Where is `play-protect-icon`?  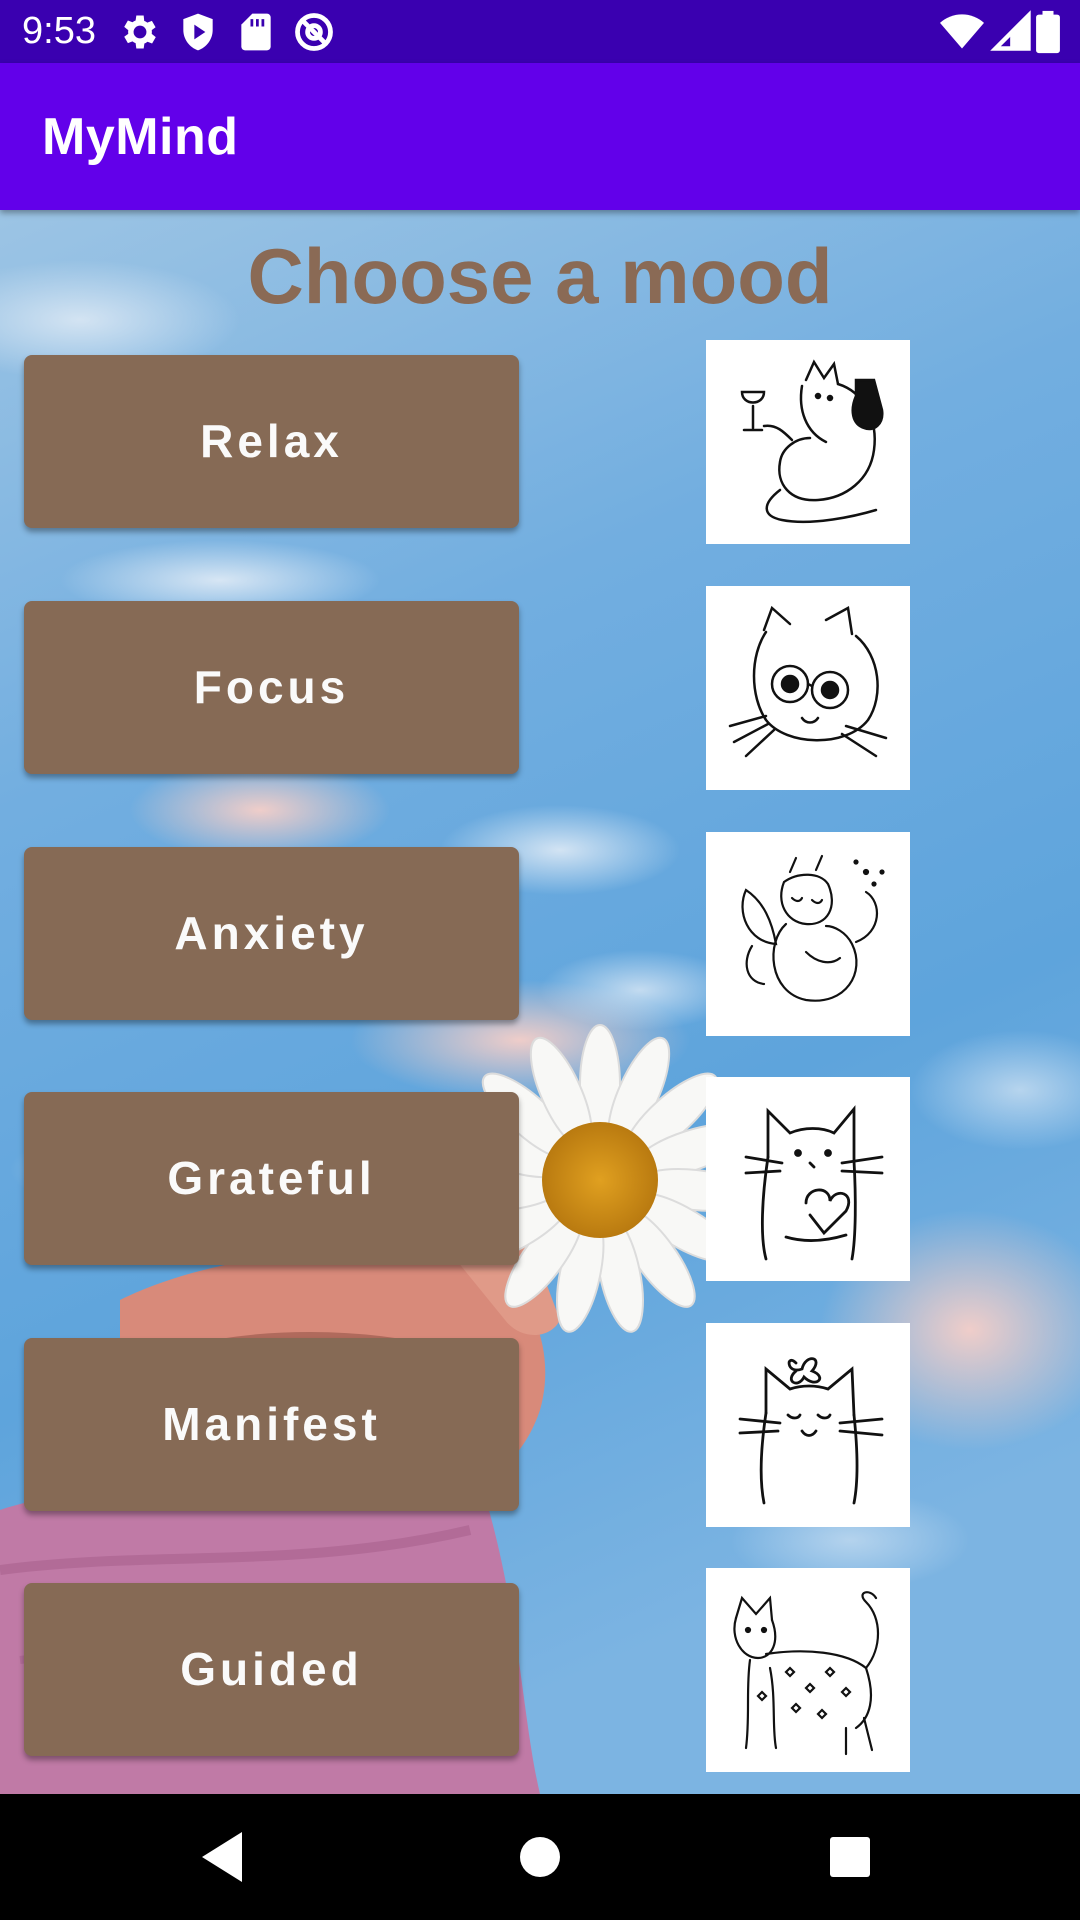
play-protect-icon is located at coordinates (198, 32).